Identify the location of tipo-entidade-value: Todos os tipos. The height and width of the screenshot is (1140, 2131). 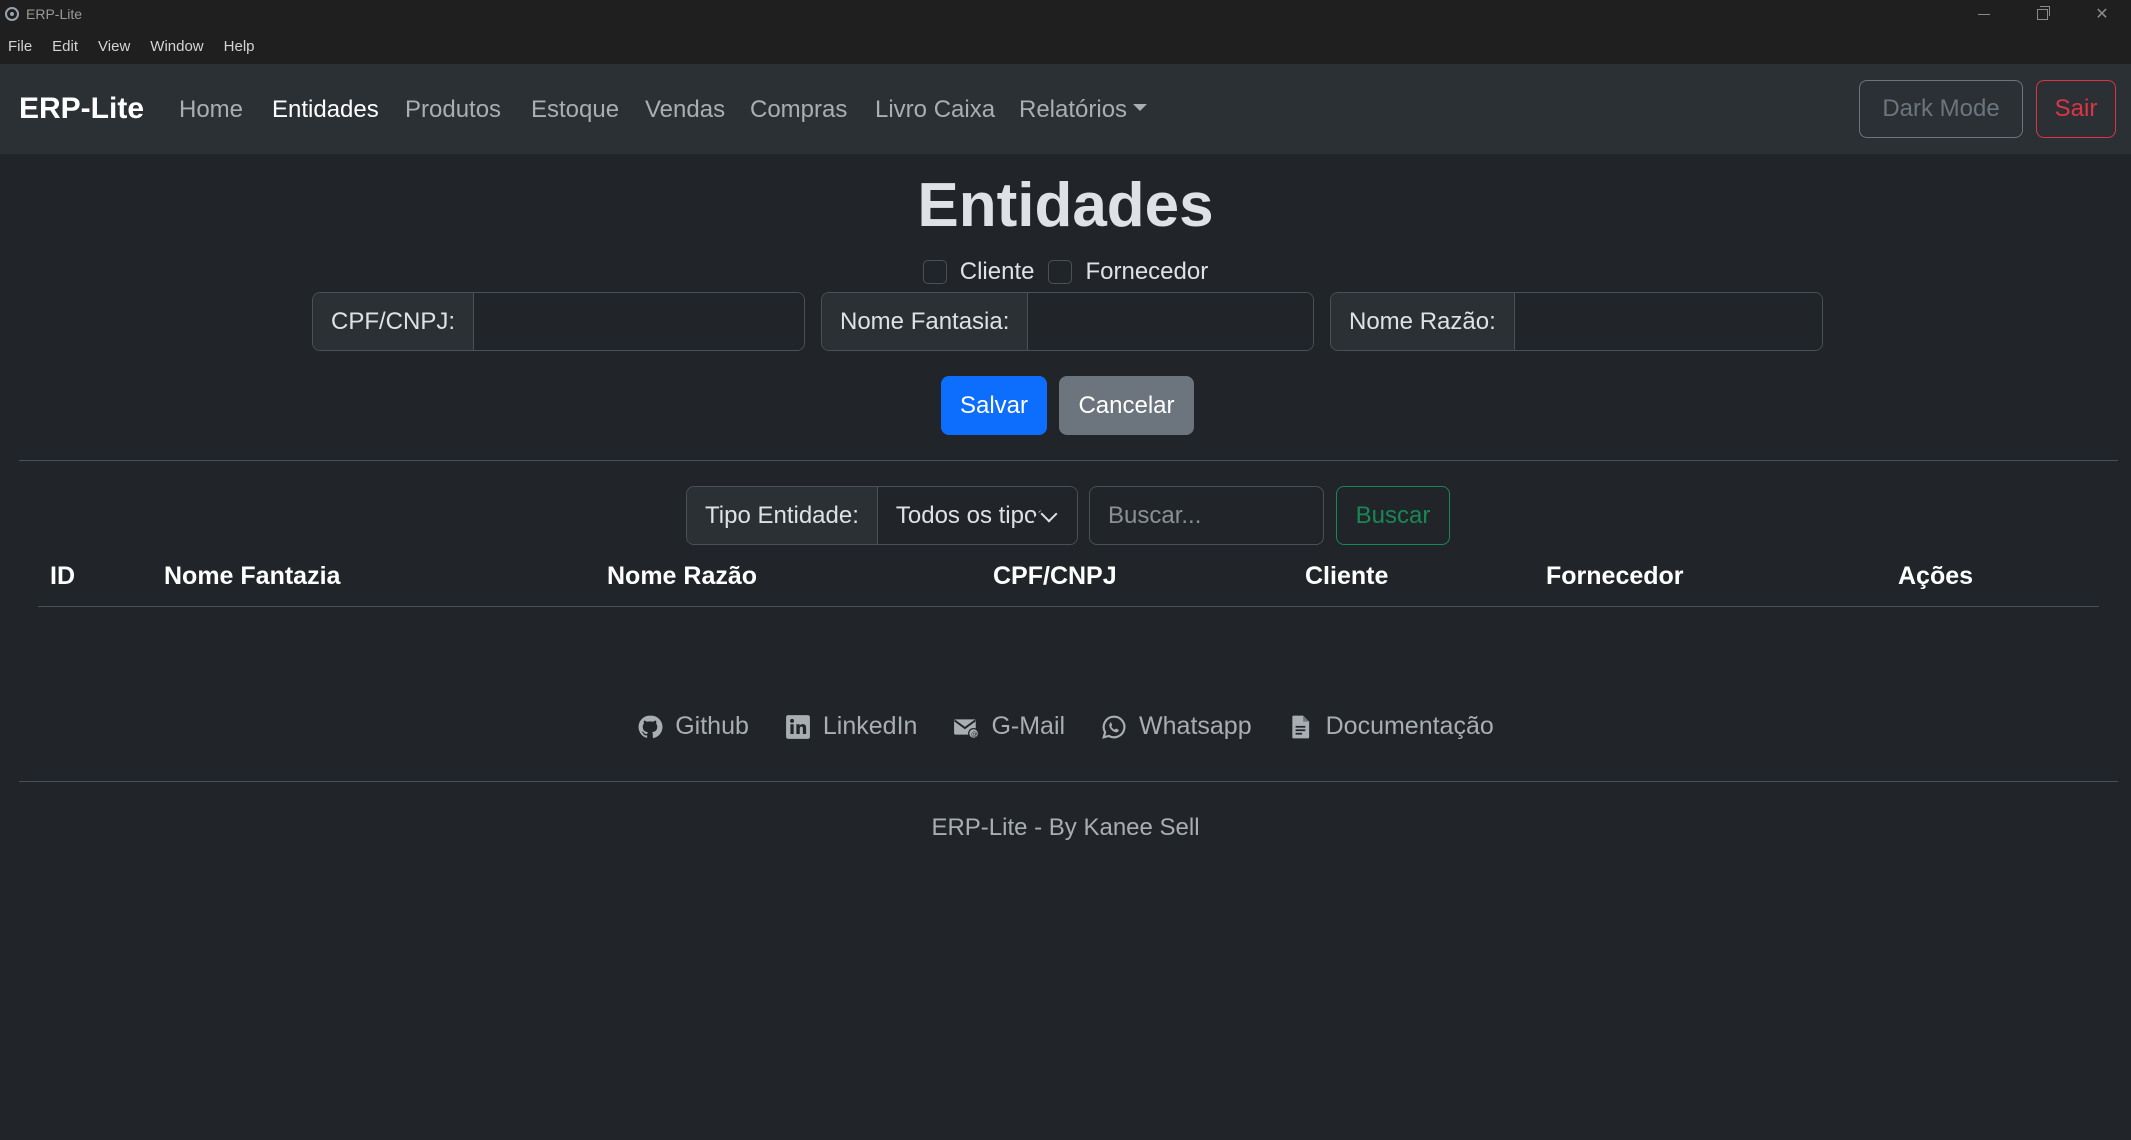
(972, 515).